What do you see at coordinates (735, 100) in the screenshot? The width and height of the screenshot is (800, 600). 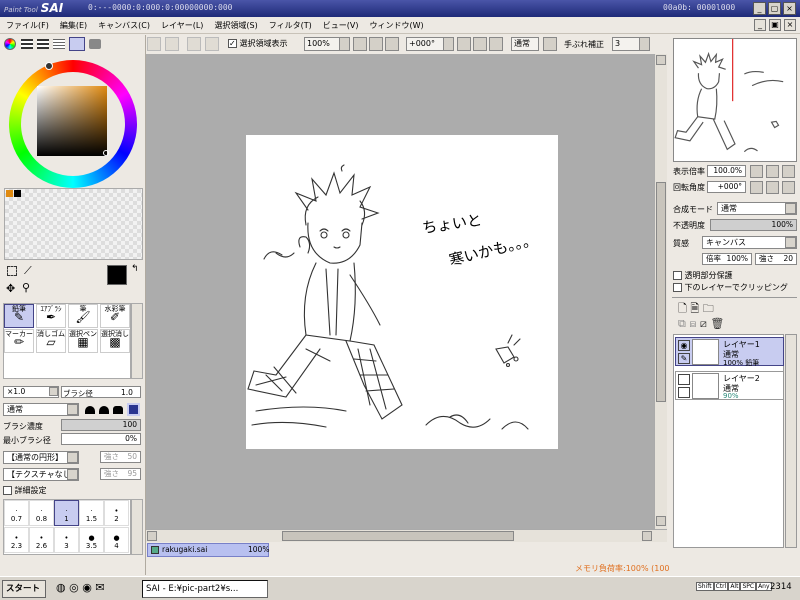 I see `navigator-preview` at bounding box center [735, 100].